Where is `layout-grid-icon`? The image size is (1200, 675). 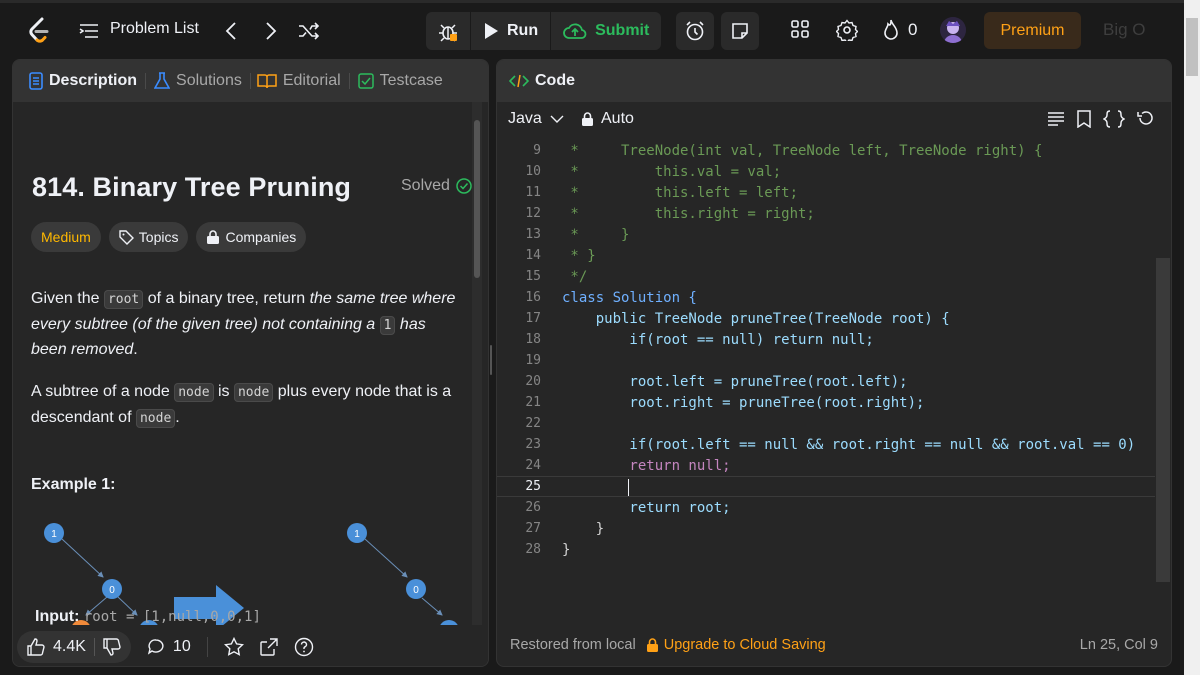 layout-grid-icon is located at coordinates (800, 29).